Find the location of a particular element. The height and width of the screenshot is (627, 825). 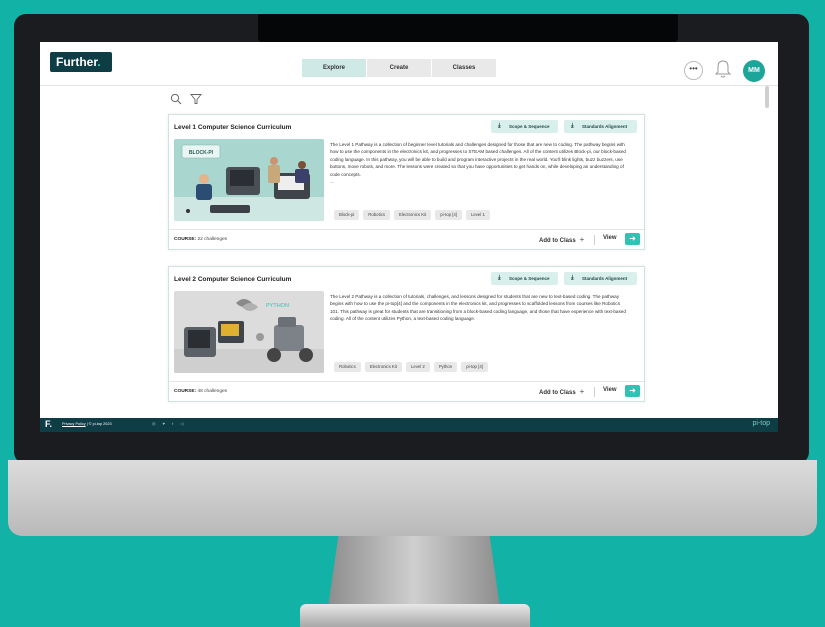

tab-explore: Explore is located at coordinates (334, 68).